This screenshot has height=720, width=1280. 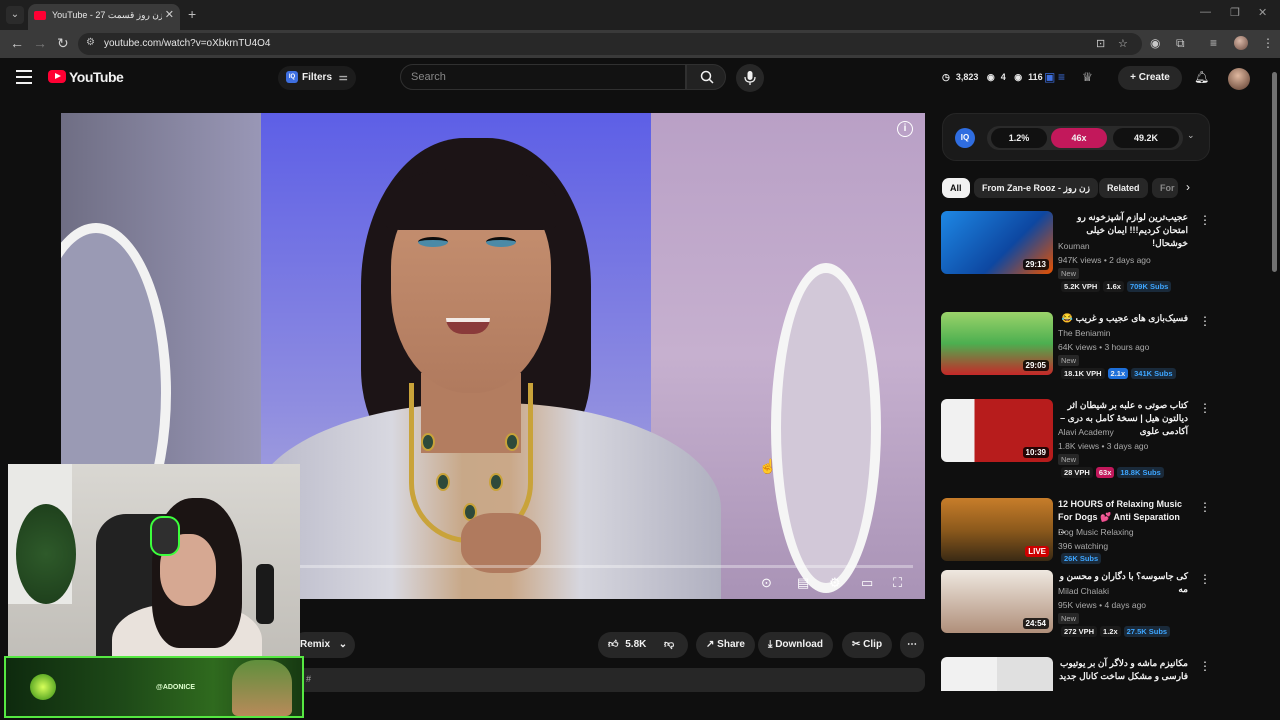 I want to click on browser-tab: YouTube - زن روز قسمت 27 ✕, so click(x=104, y=17).